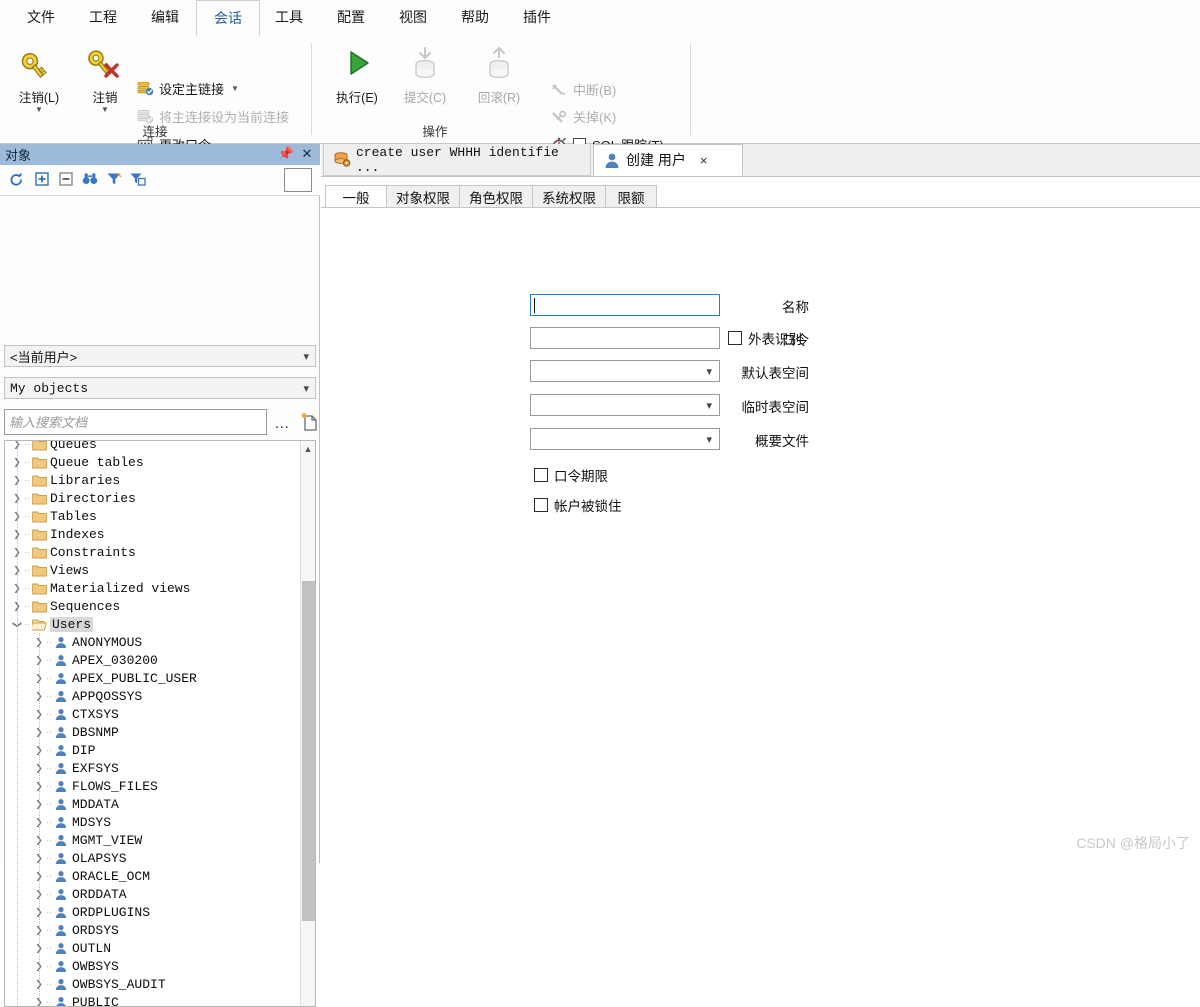 The image size is (1200, 1007). Describe the element at coordinates (42, 179) in the screenshot. I see `expand-all-icon` at that location.